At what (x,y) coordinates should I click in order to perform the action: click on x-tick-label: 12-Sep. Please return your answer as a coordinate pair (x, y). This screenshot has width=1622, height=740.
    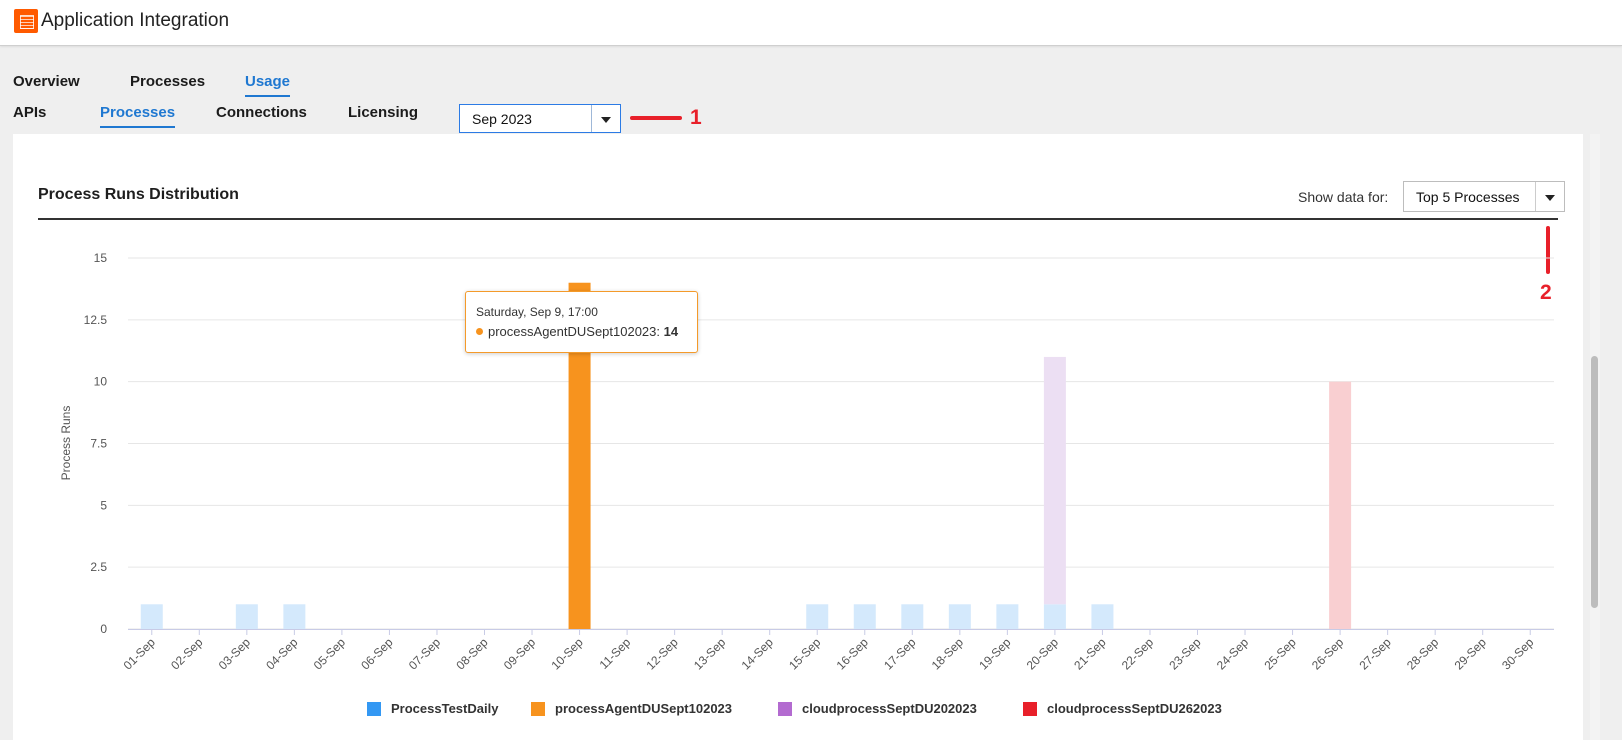
    Looking at the image, I should click on (661, 653).